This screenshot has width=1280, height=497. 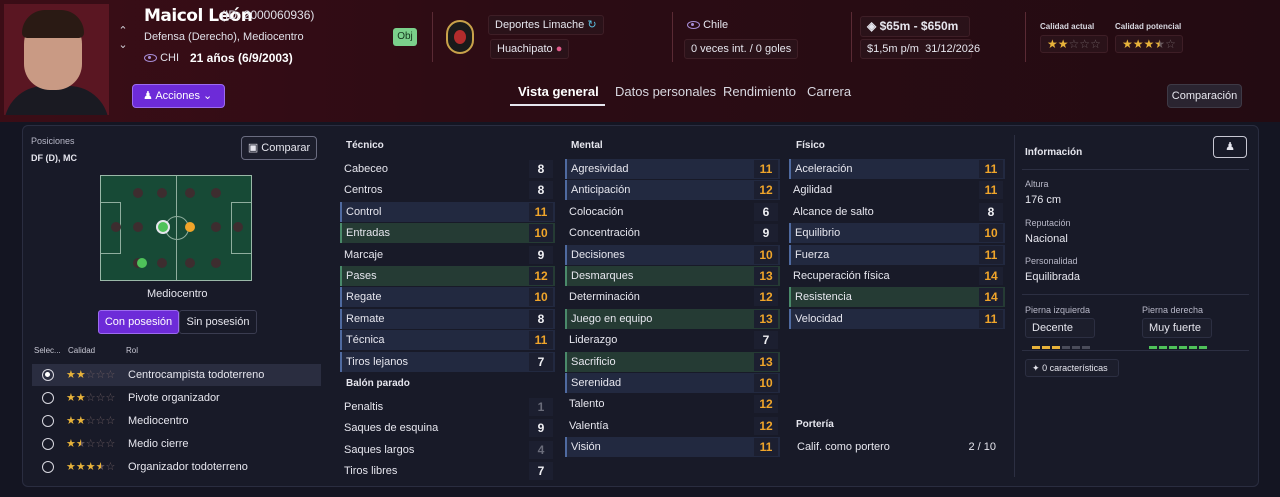 What do you see at coordinates (176, 375) in the screenshot?
I see `role-row: ★★☆☆☆ Centrocampista todoterreno` at bounding box center [176, 375].